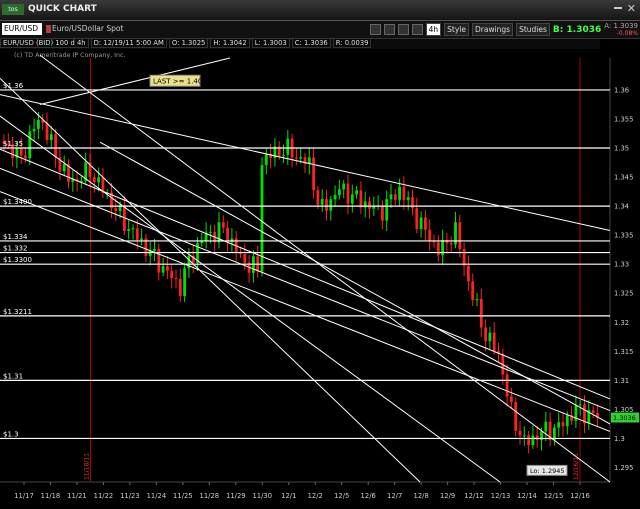 The width and height of the screenshot is (640, 509). What do you see at coordinates (623, 236) in the screenshot?
I see `y-tick-label: 1.335` at bounding box center [623, 236].